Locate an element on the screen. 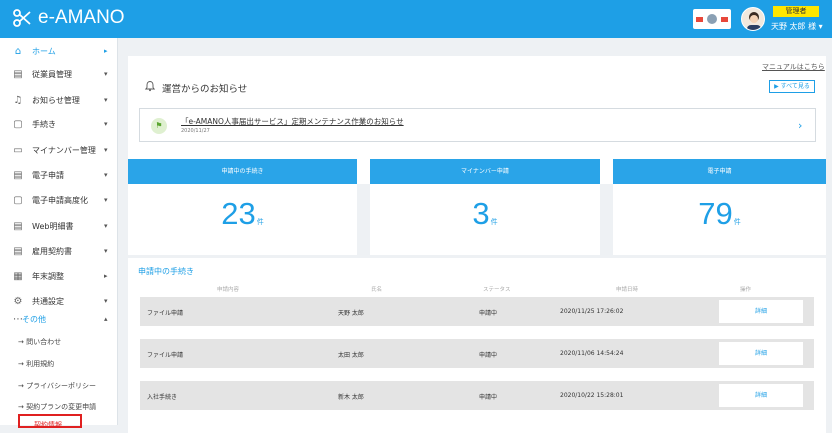 The image size is (832, 433). bell-icon is located at coordinates (150, 86).